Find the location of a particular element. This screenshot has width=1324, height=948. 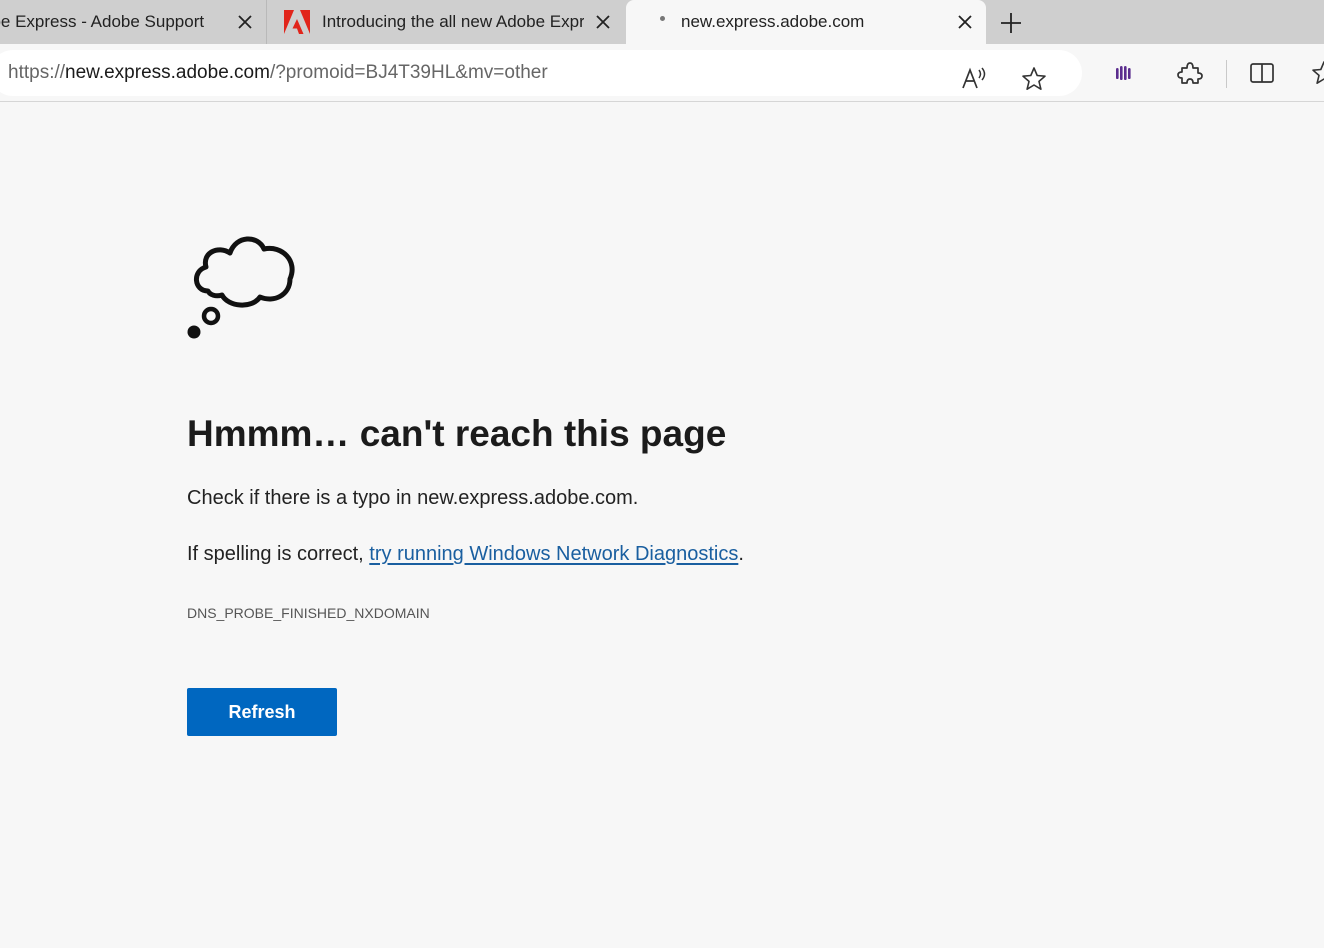

tab-introducing-adobe-express: Introducing the all new Adobe Express is located at coordinates (446, 22).